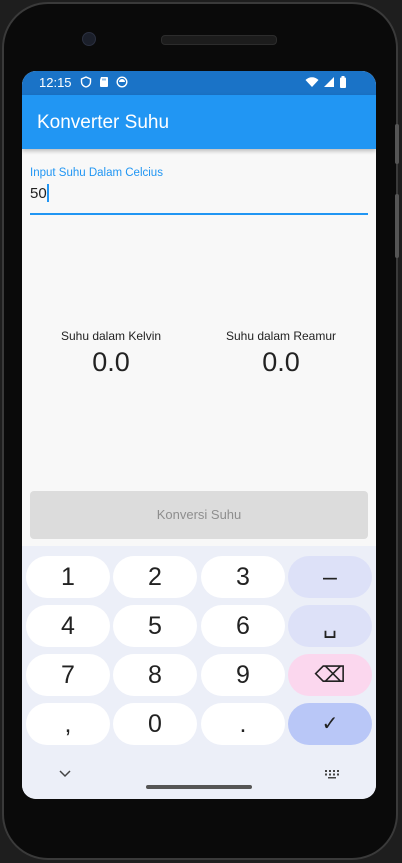 This screenshot has height=863, width=402. I want to click on key-5: 5, so click(155, 626).